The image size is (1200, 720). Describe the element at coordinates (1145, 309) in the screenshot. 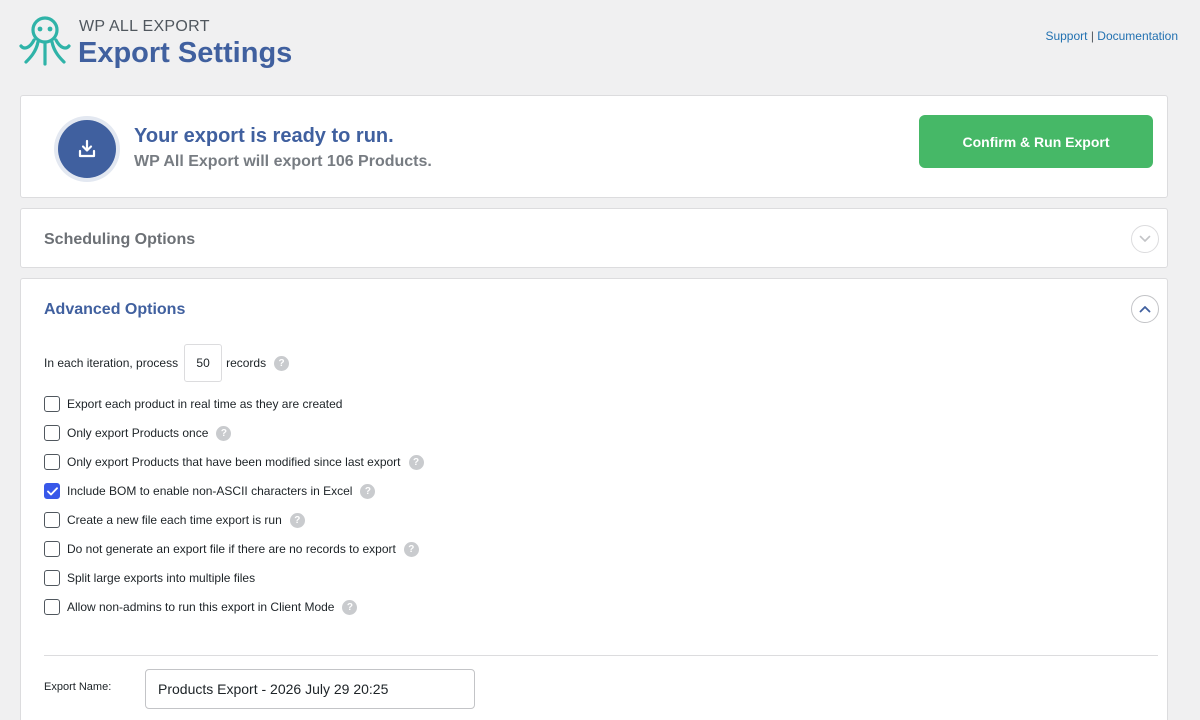

I see `chevron-up-icon` at that location.